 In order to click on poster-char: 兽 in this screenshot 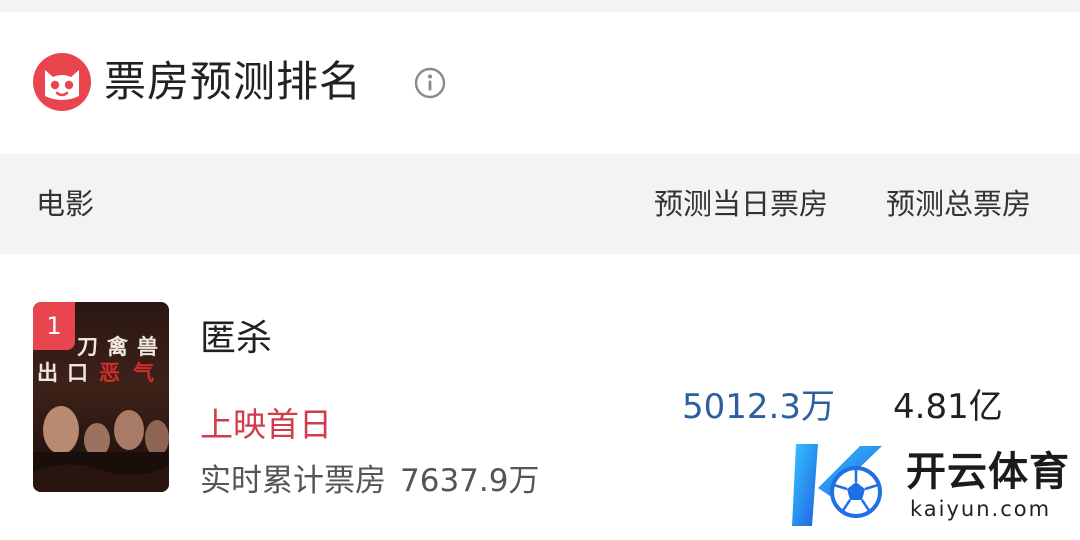, I will do `click(147, 347)`.